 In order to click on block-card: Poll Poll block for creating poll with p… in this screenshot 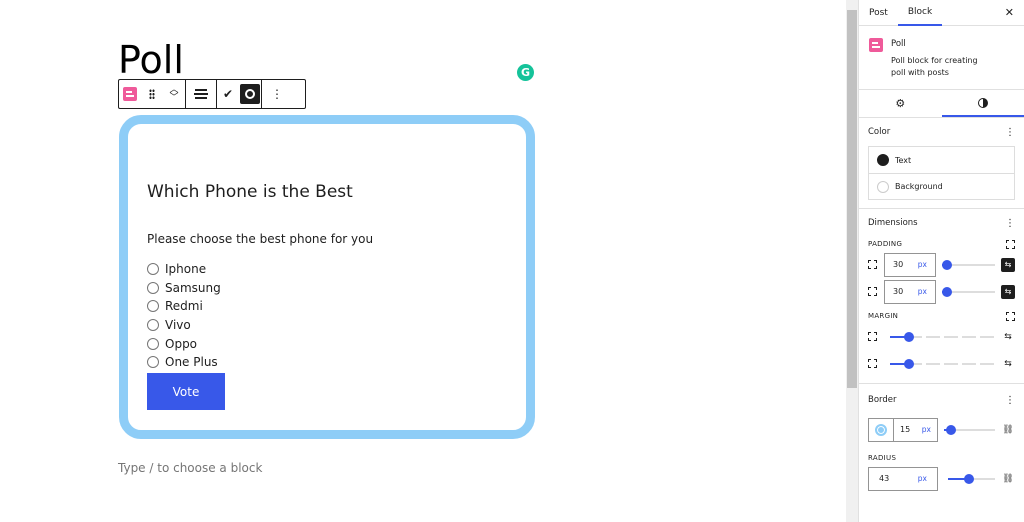, I will do `click(941, 58)`.